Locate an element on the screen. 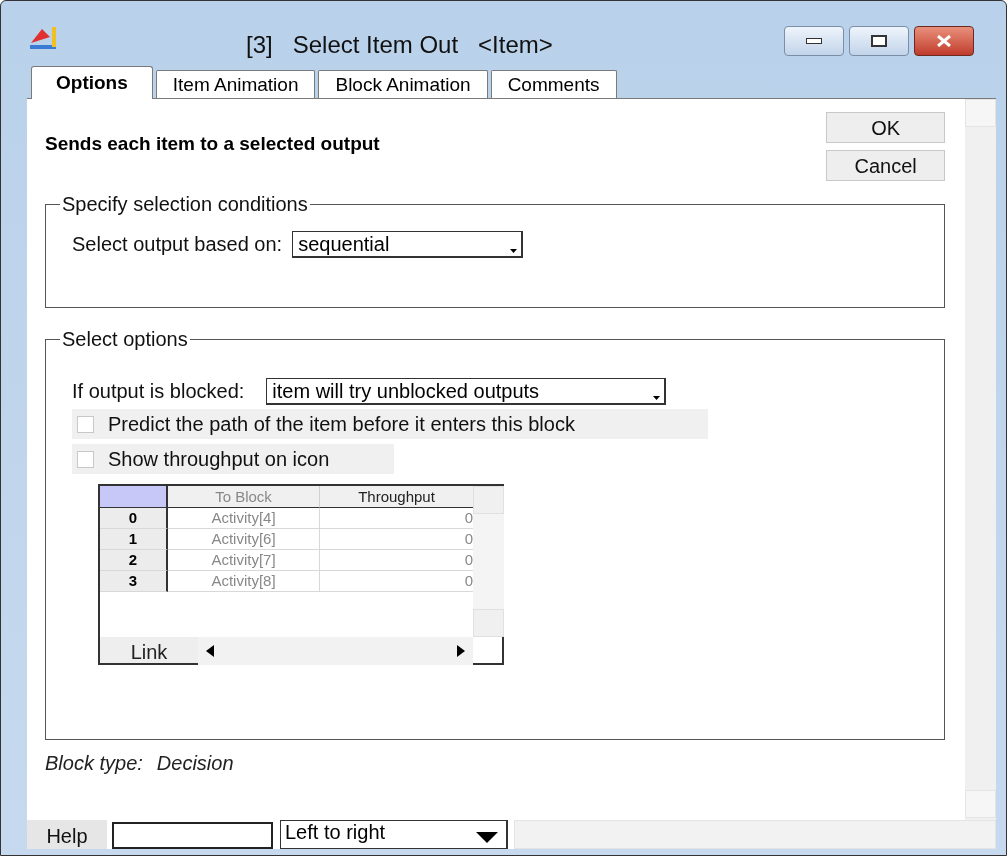 The image size is (1007, 856). minimize-button is located at coordinates (814, 41).